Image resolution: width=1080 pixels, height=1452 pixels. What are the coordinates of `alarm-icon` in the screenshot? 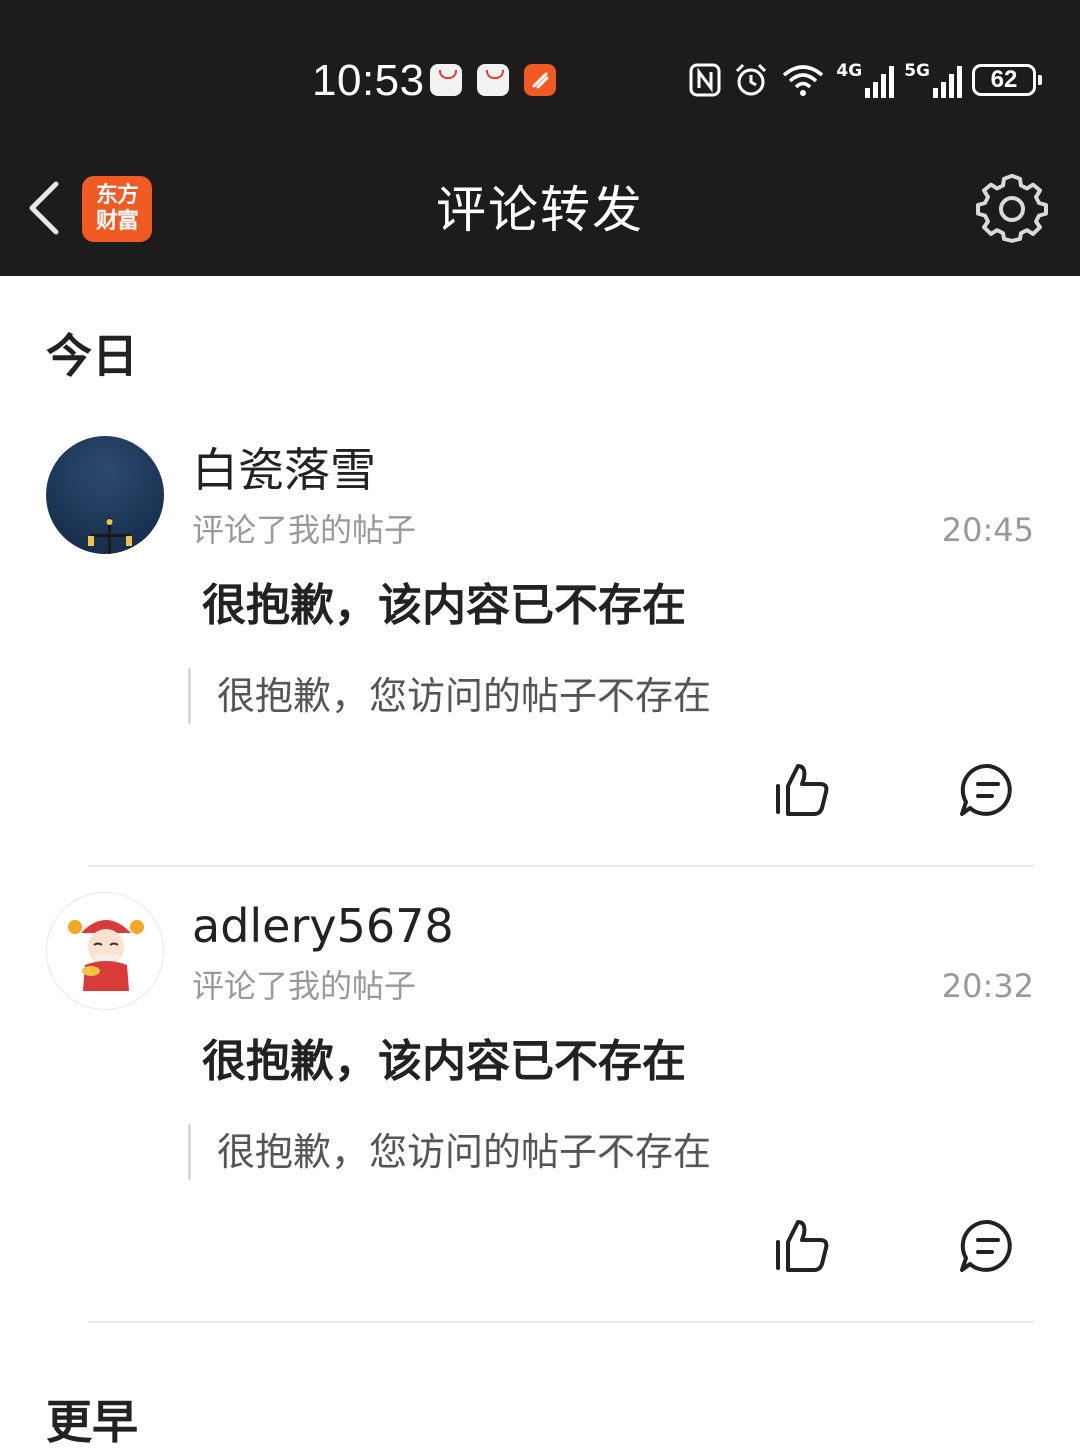 It's located at (751, 79).